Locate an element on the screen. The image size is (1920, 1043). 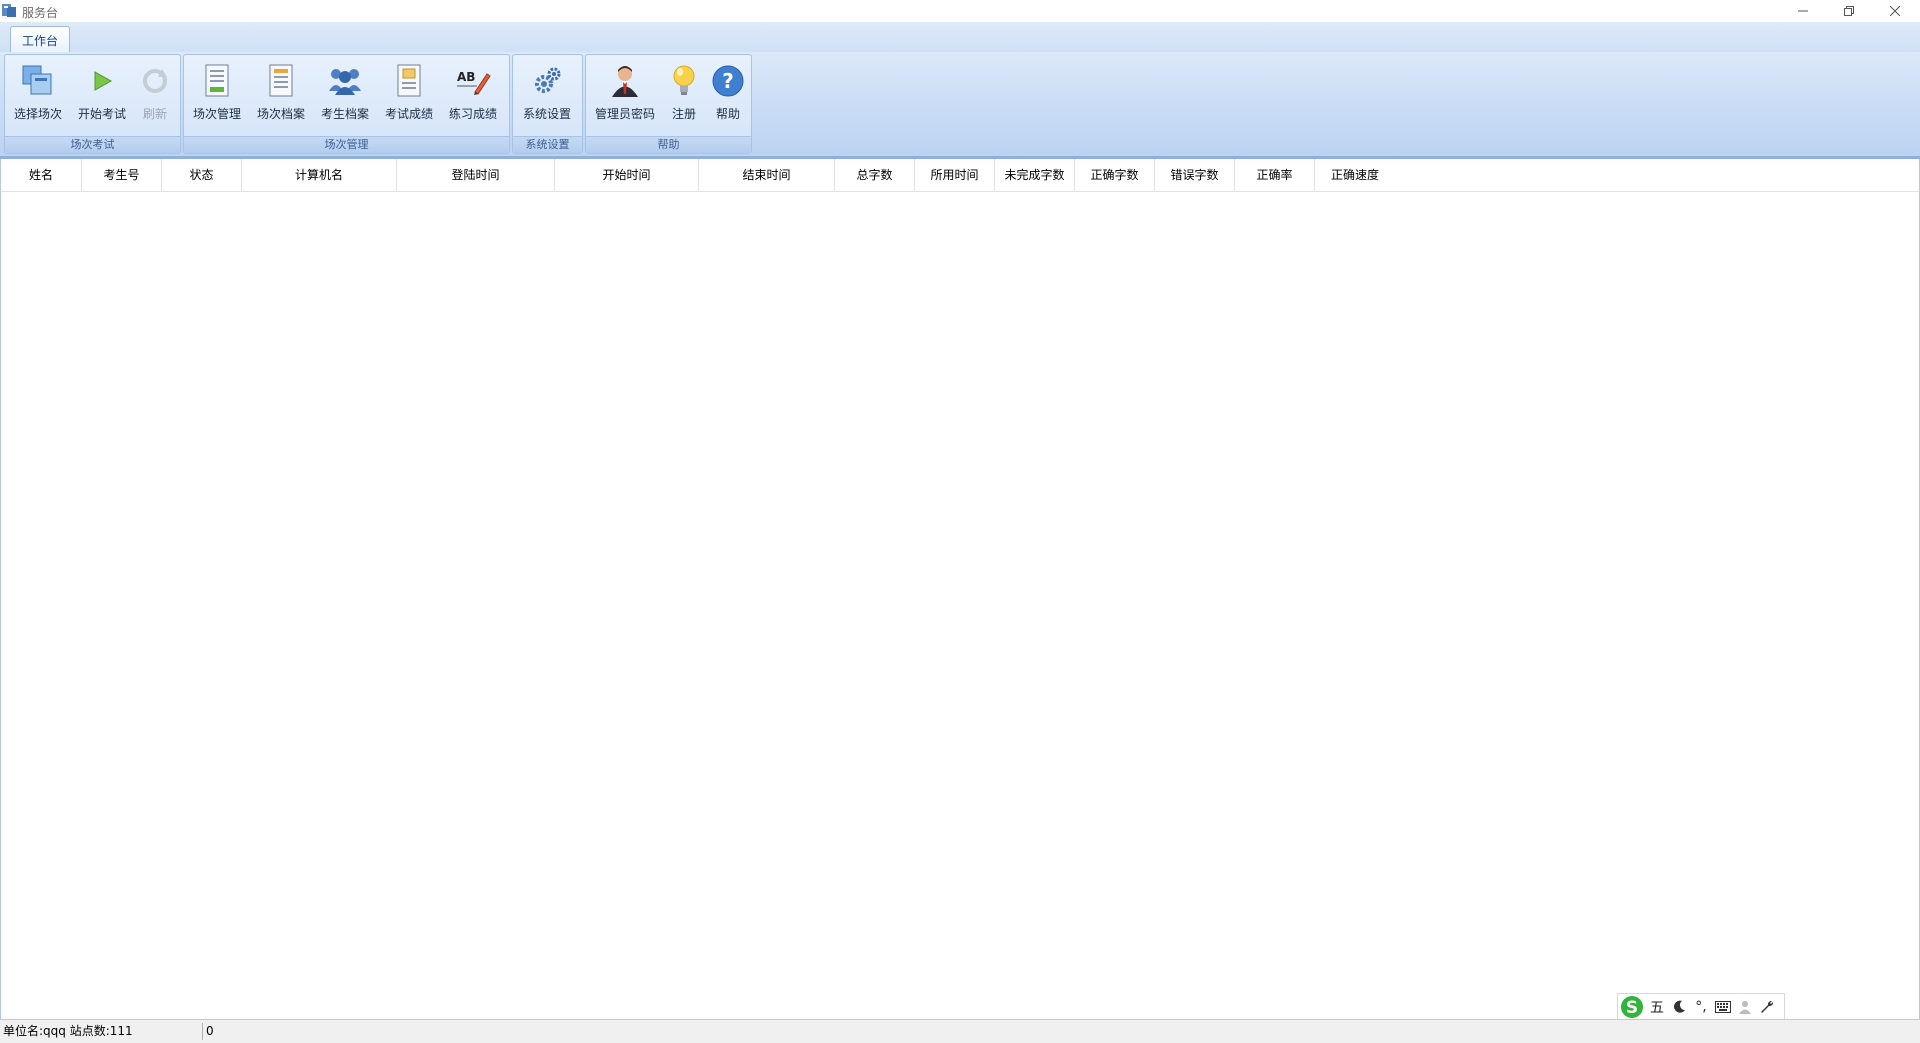
select-session-label: 选择场次 is located at coordinates (37, 114).